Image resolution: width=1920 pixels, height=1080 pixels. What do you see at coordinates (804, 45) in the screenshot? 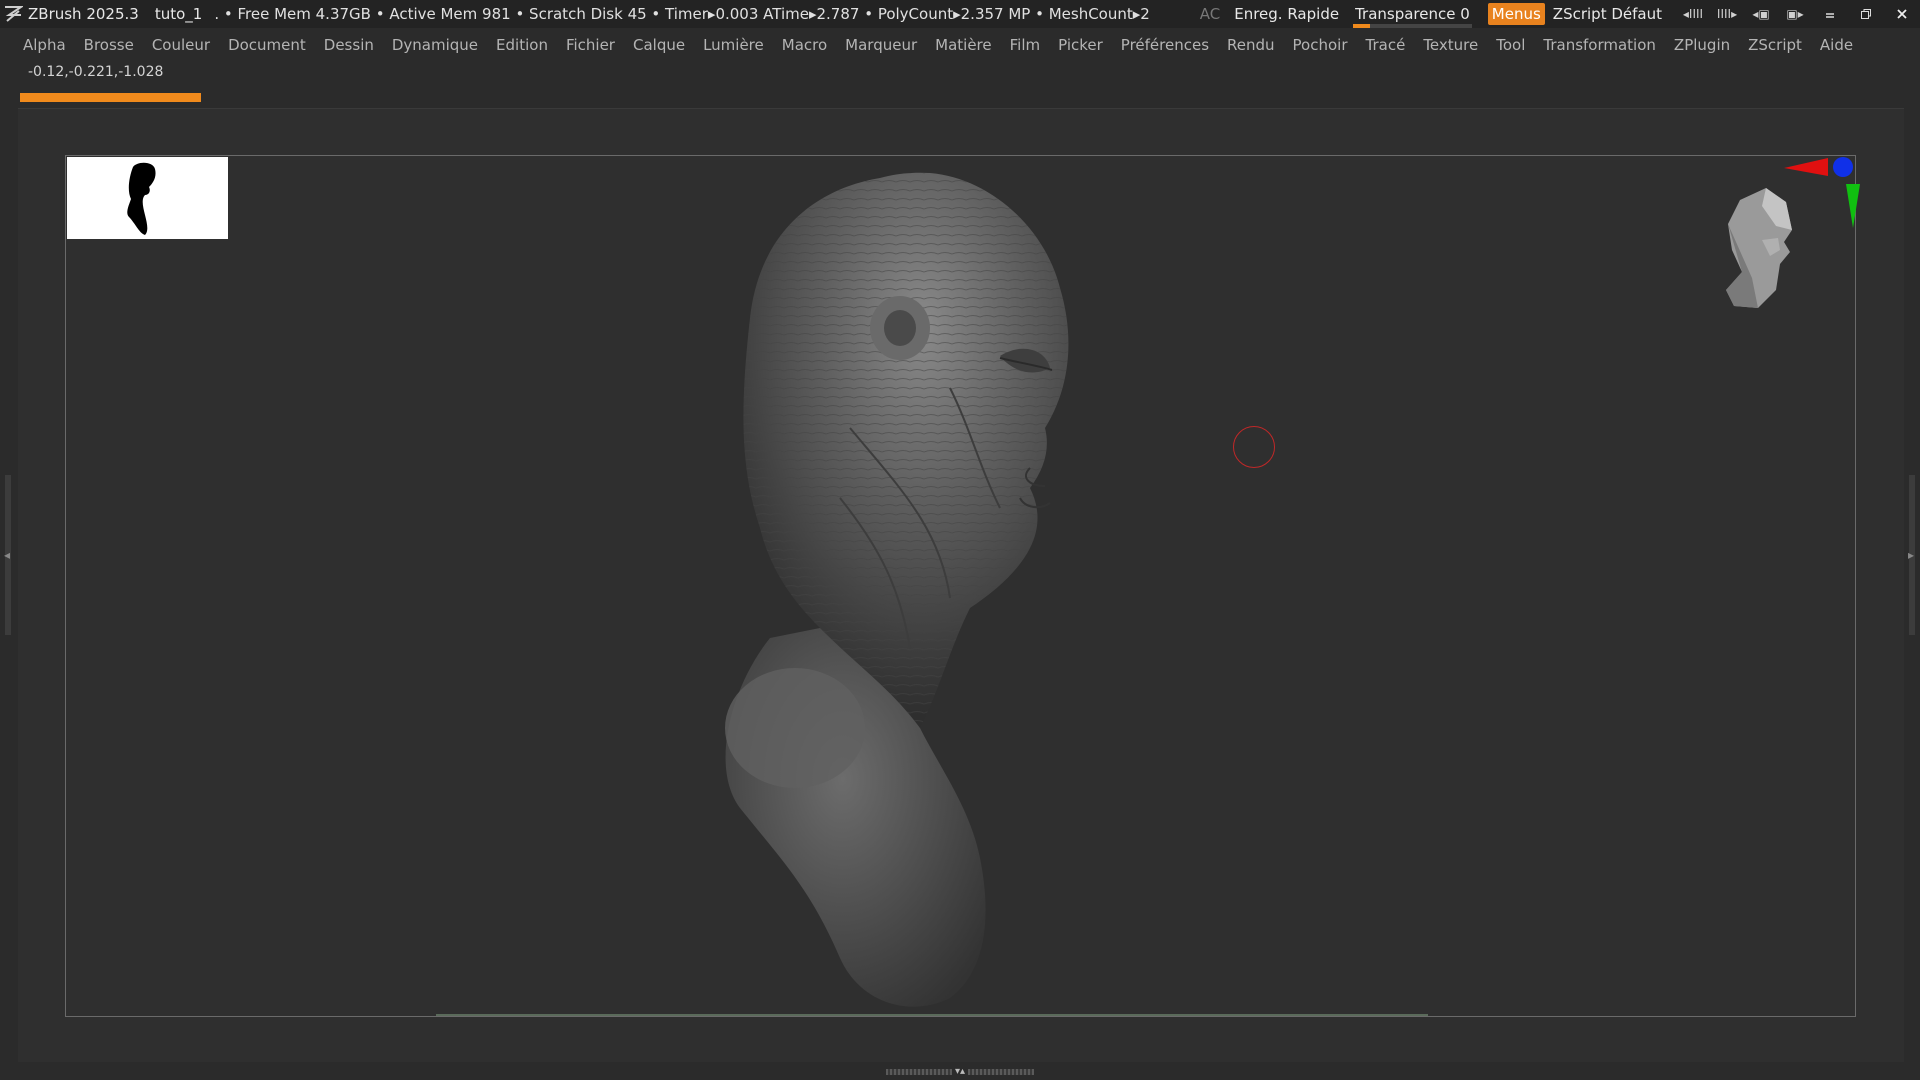
I see `menu-macro: Macro` at bounding box center [804, 45].